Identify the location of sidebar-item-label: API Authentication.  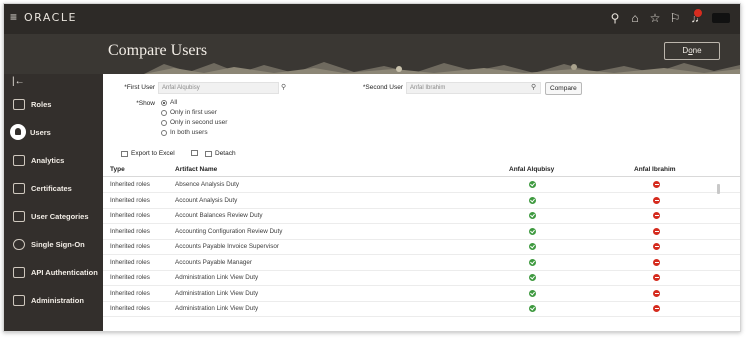
(64, 272).